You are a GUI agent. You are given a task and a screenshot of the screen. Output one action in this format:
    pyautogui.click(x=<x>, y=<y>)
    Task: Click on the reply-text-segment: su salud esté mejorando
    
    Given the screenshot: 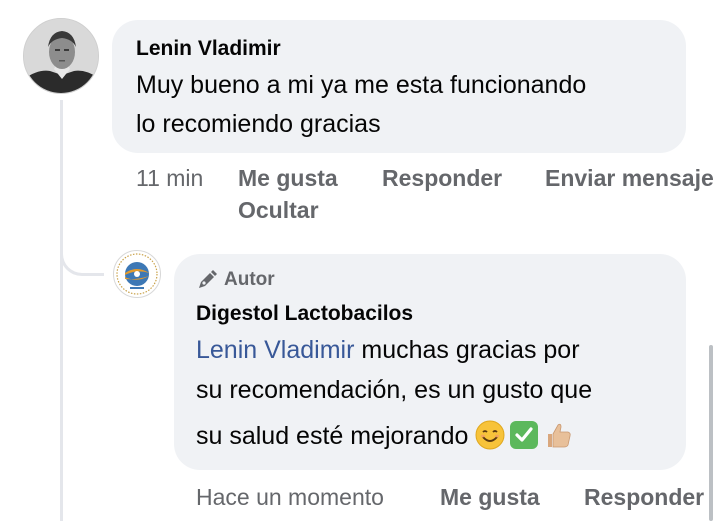 What is the action you would take?
    pyautogui.click(x=336, y=436)
    